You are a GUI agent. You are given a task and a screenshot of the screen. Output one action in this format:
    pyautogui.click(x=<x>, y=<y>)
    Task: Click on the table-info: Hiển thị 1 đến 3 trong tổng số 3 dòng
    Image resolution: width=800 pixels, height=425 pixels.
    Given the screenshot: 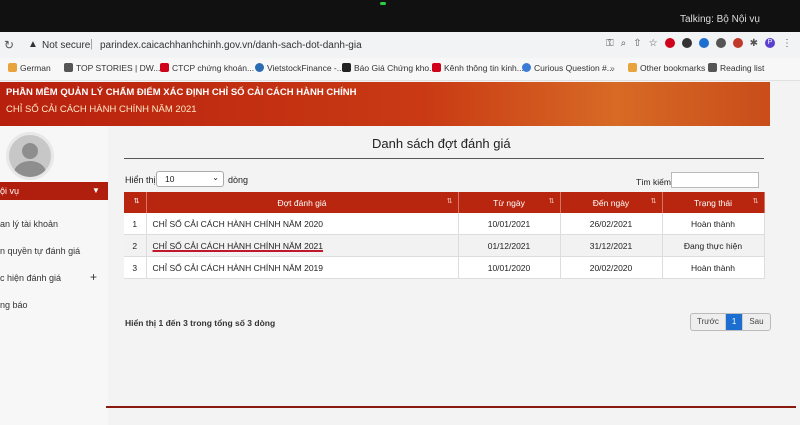 What is the action you would take?
    pyautogui.click(x=200, y=323)
    